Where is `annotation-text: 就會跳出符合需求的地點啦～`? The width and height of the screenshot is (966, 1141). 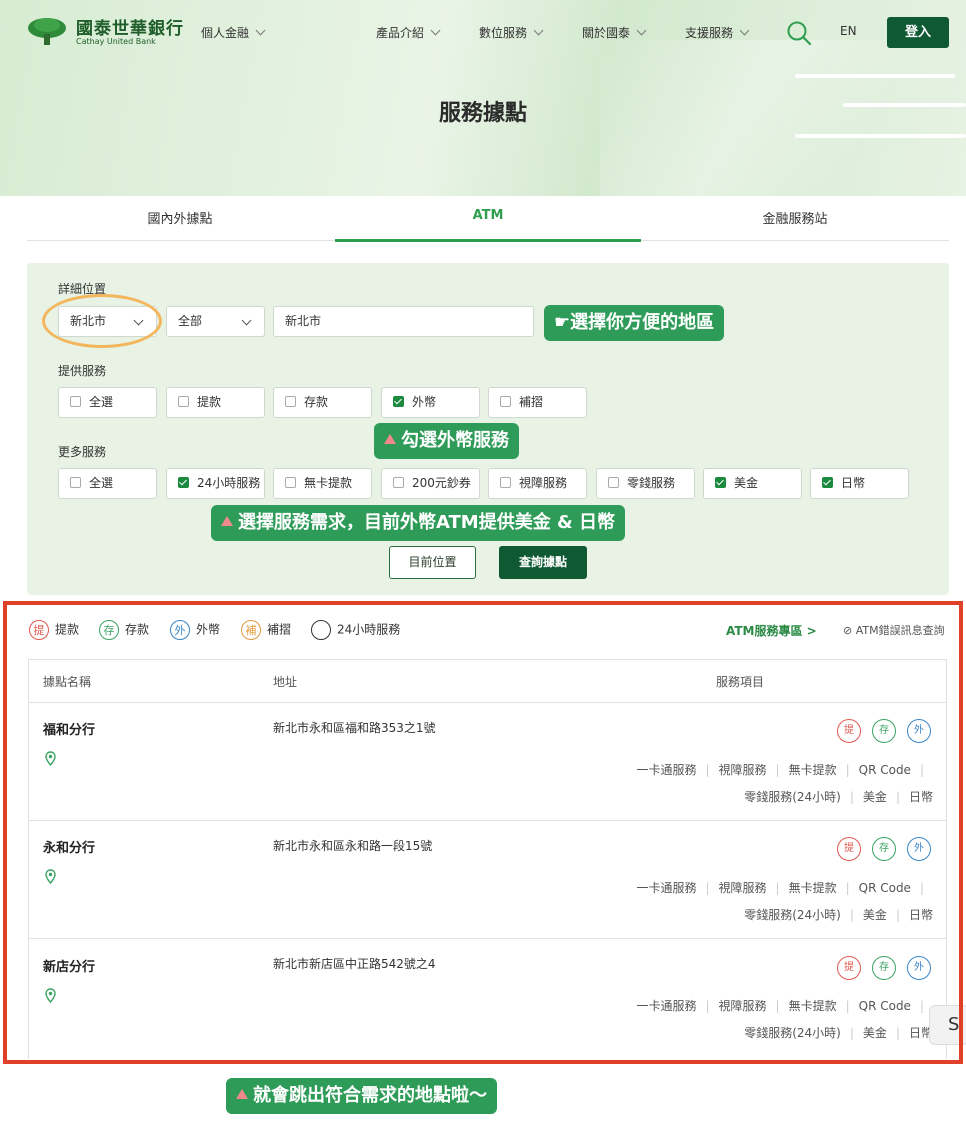 annotation-text: 就會跳出符合需求的地點啦～ is located at coordinates (370, 1095).